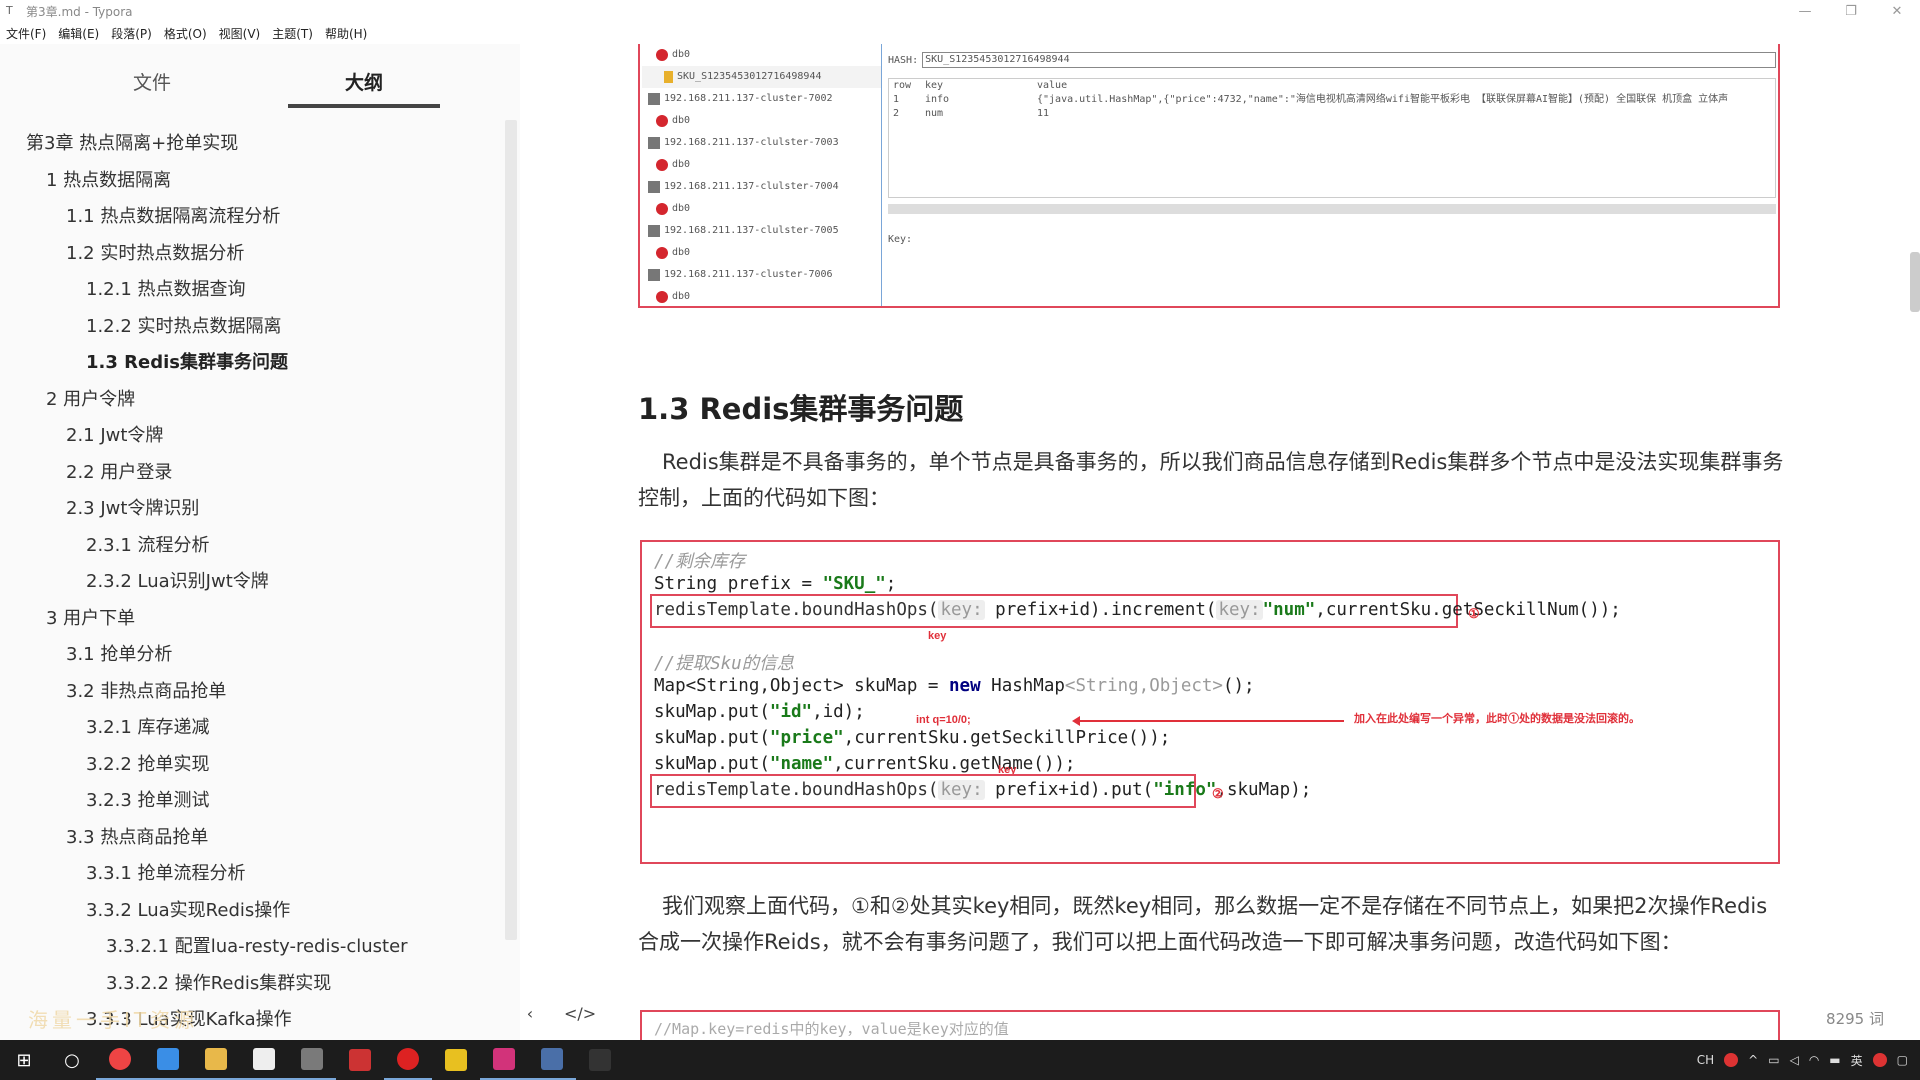  What do you see at coordinates (252, 838) in the screenshot?
I see `outline-item: 3.3 热点商品抢单` at bounding box center [252, 838].